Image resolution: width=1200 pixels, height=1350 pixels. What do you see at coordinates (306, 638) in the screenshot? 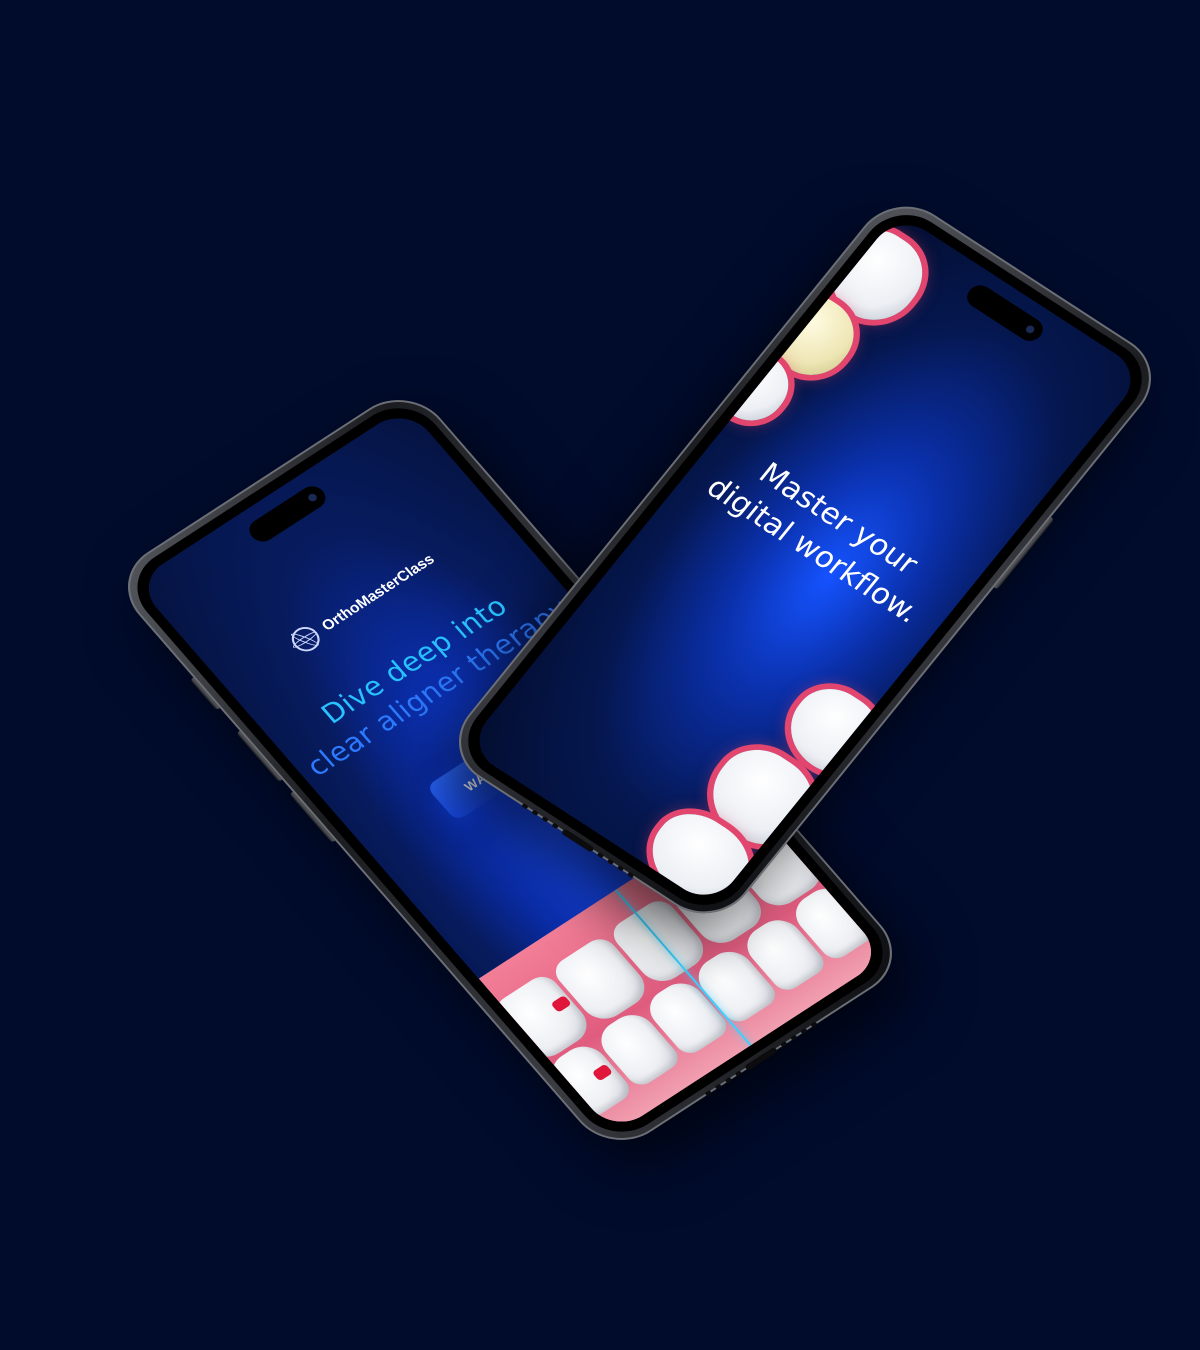
I see `atom-tooth-logo-icon` at bounding box center [306, 638].